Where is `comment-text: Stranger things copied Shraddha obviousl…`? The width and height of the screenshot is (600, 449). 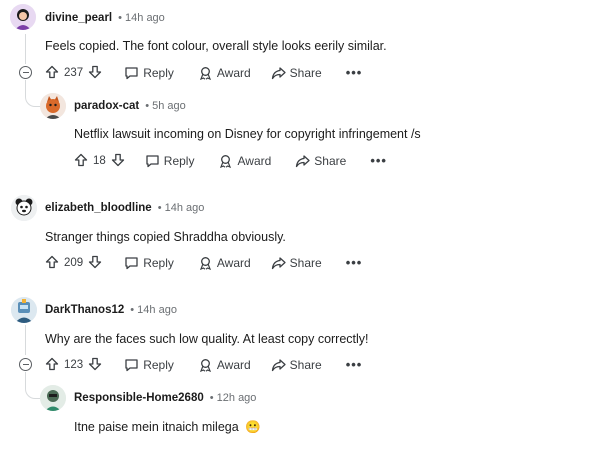
comment-text: Stranger things copied Shraddha obviousl… is located at coordinates (165, 237).